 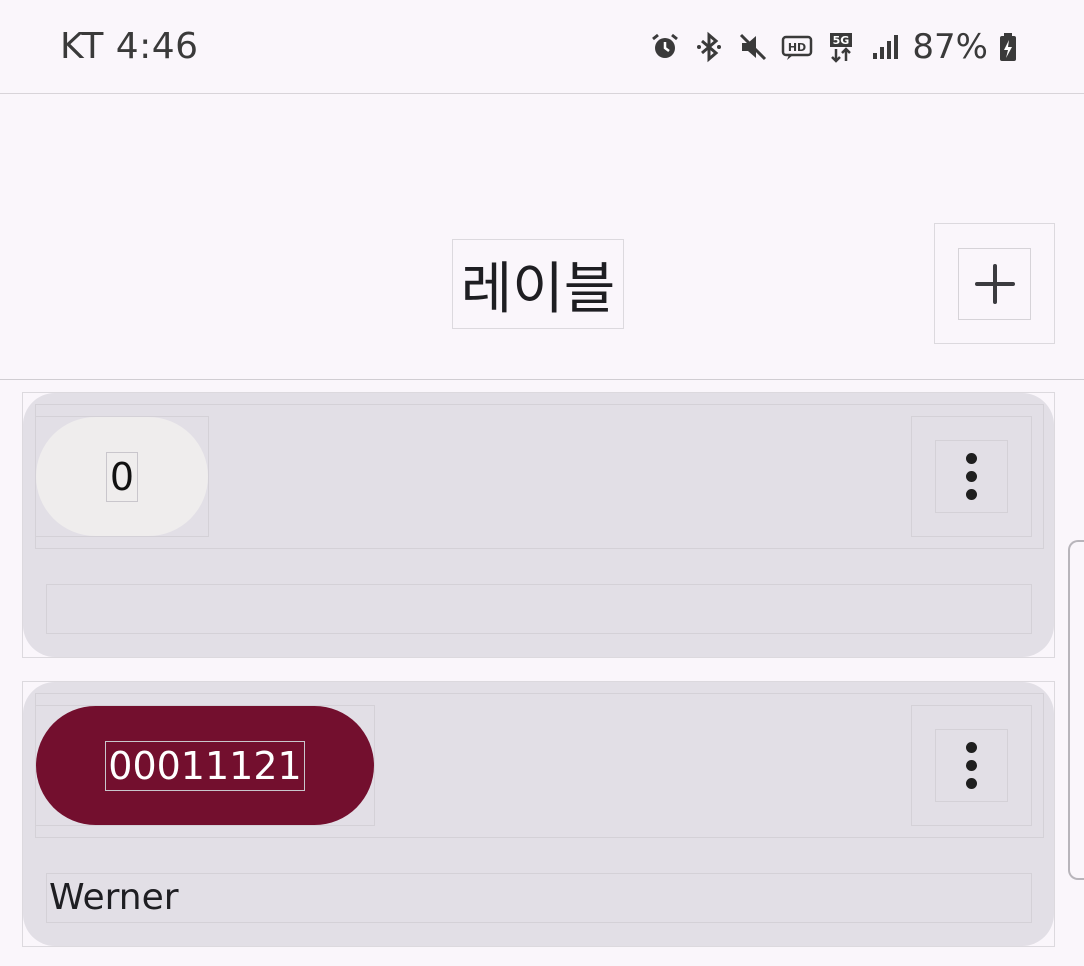 I want to click on battery-icon, so click(x=1008, y=47).